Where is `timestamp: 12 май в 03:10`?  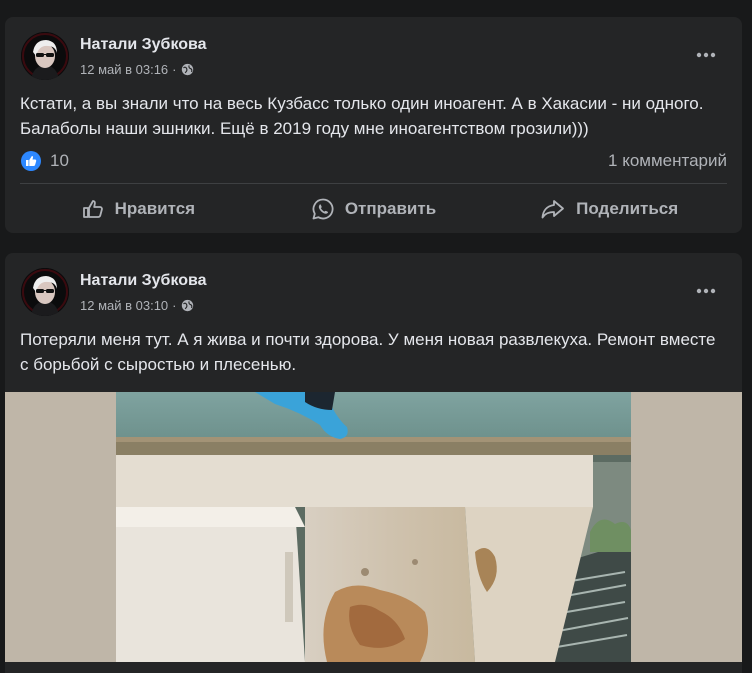 timestamp: 12 май в 03:10 is located at coordinates (124, 305).